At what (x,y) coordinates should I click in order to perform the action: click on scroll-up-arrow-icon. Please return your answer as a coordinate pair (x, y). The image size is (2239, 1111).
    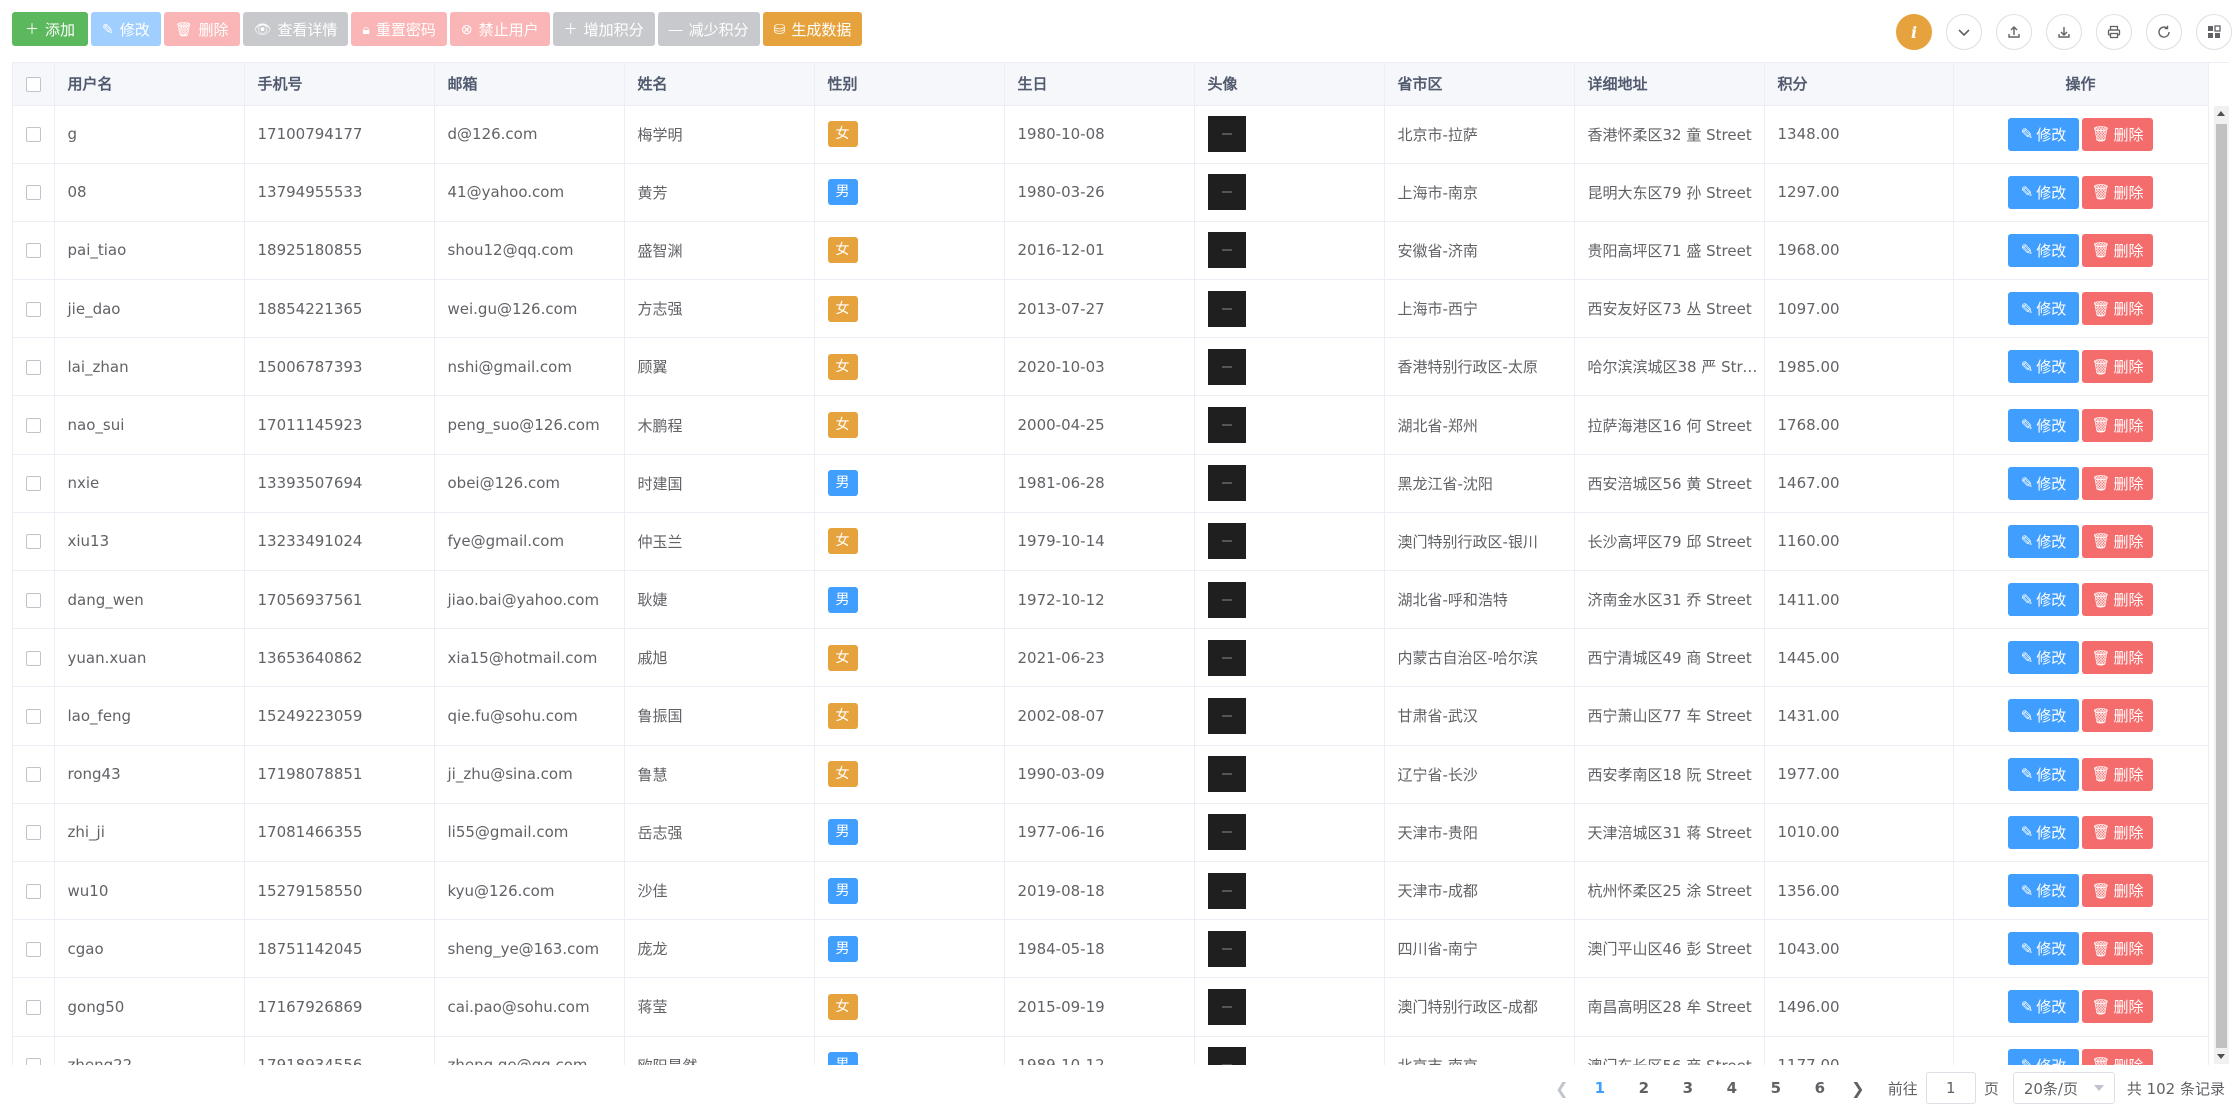
    Looking at the image, I should click on (2221, 113).